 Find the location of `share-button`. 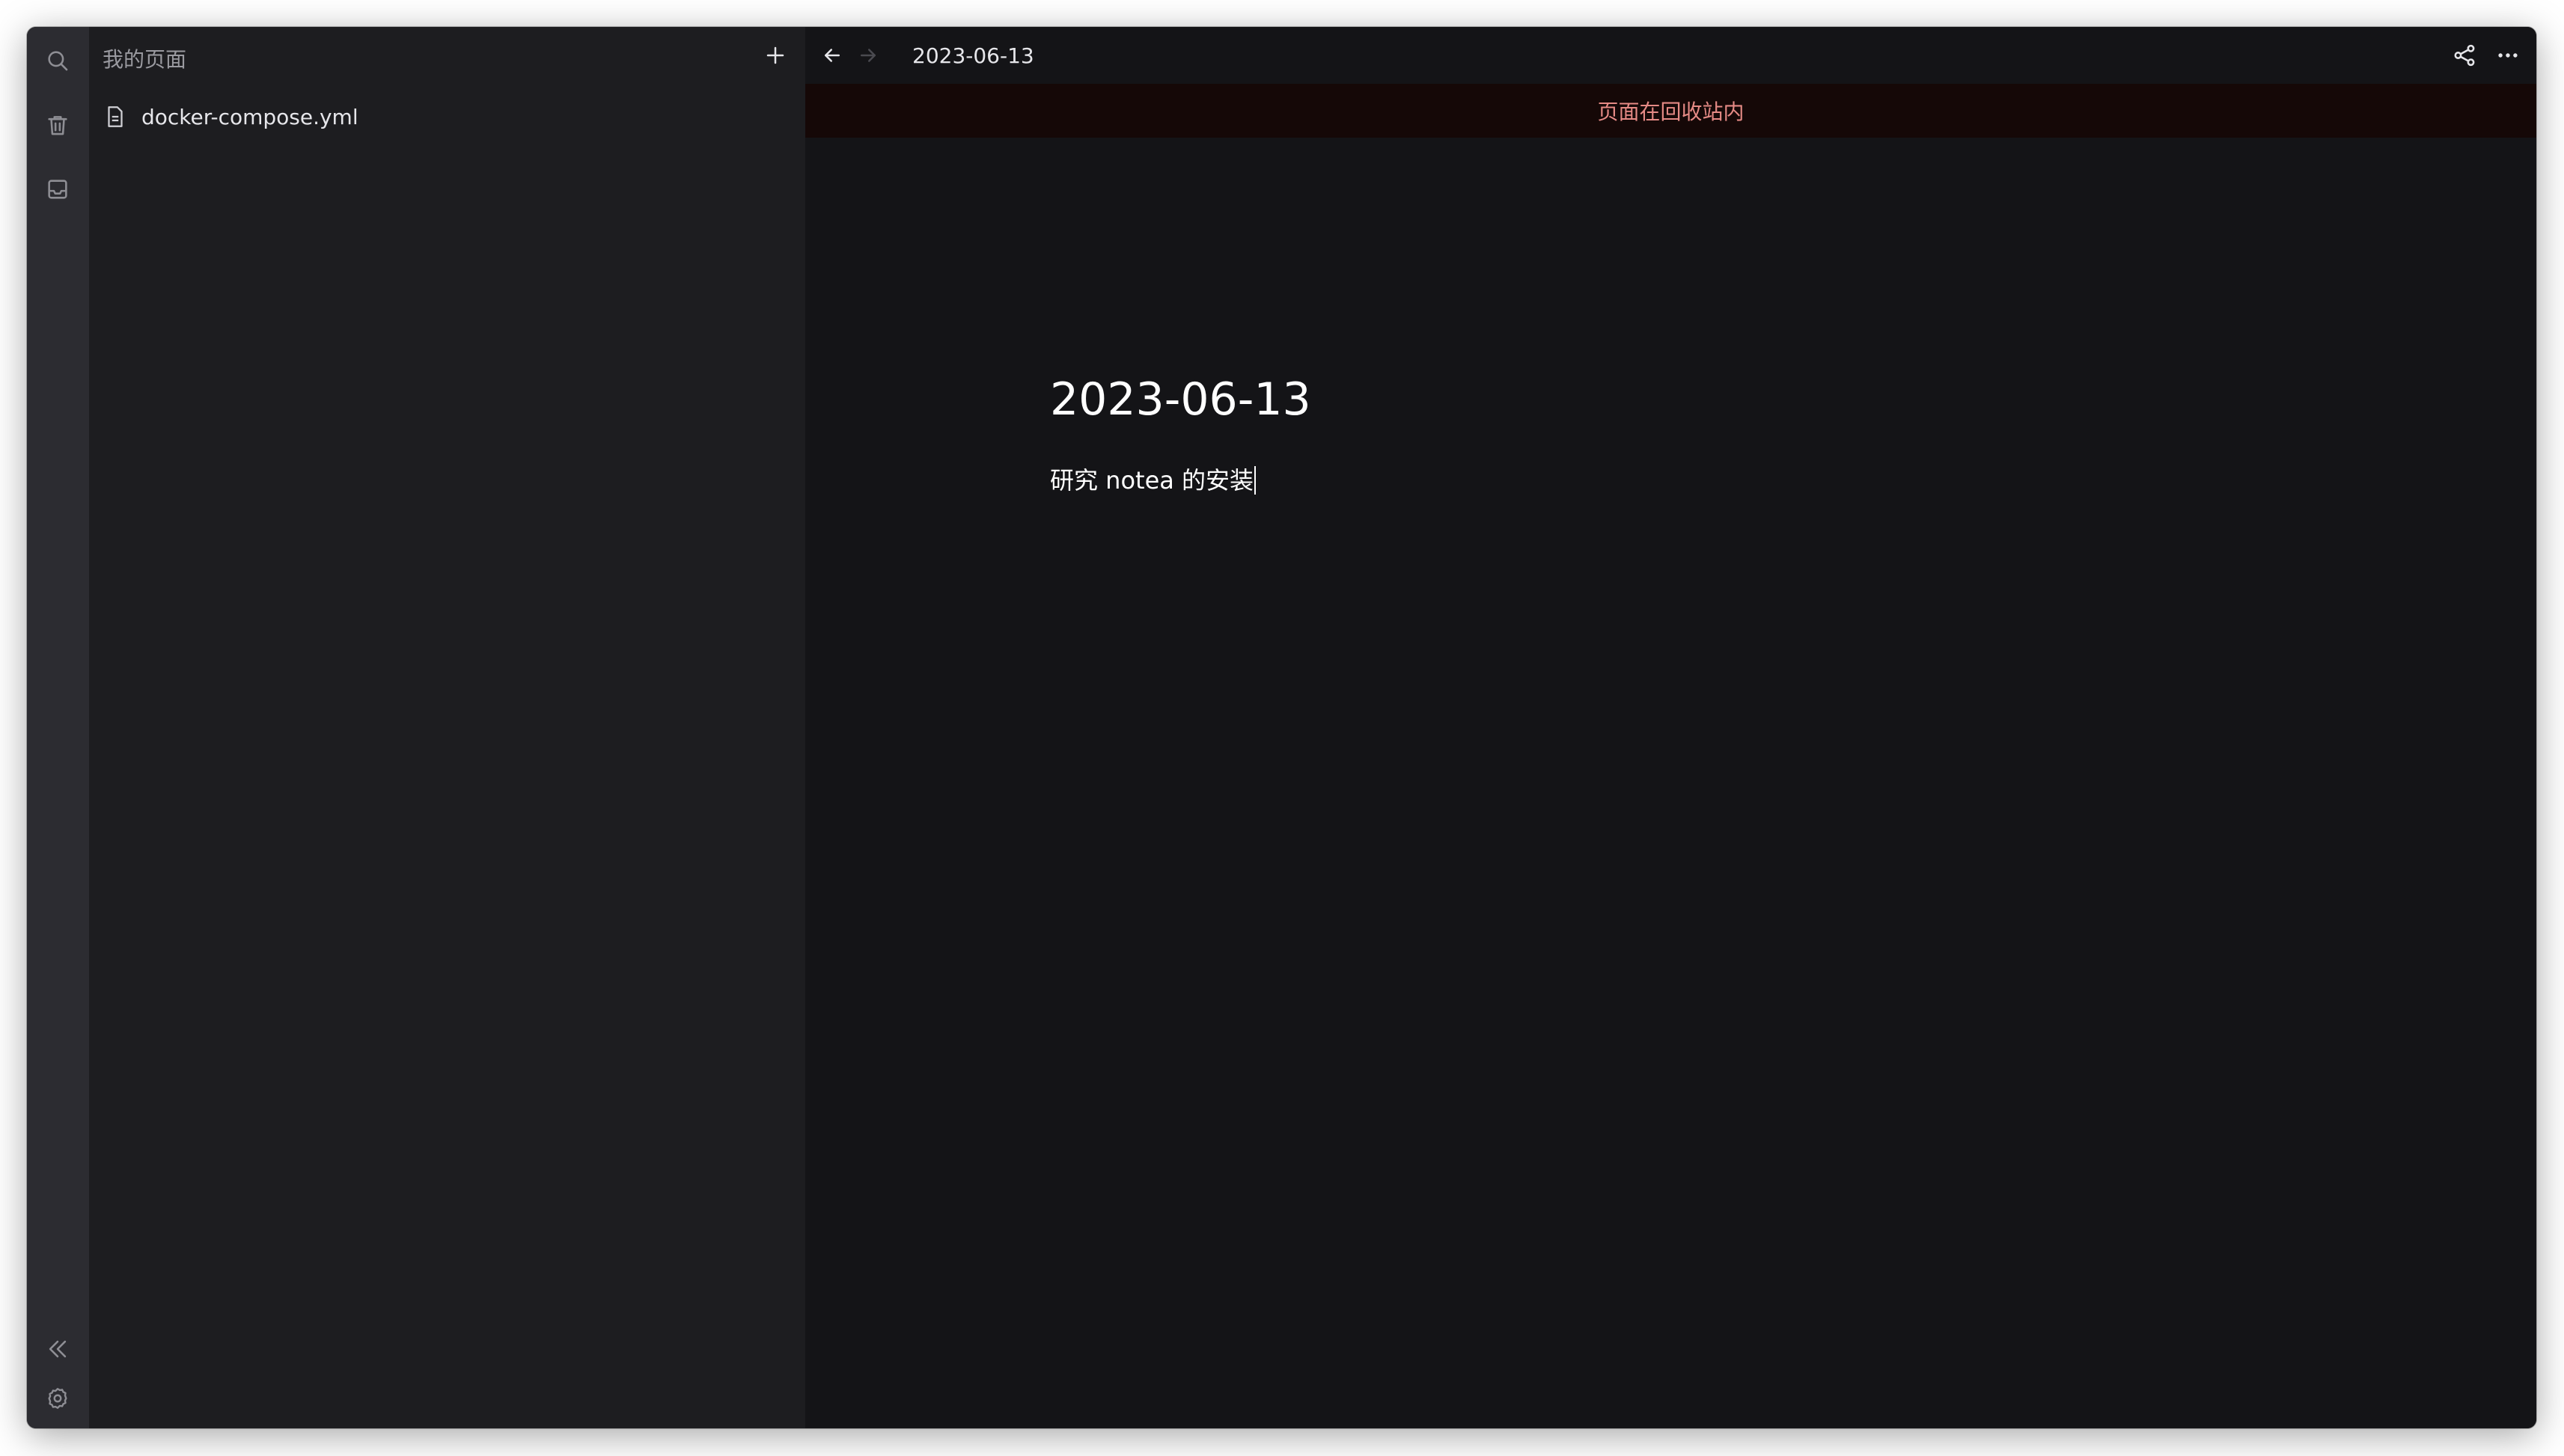

share-button is located at coordinates (2464, 55).